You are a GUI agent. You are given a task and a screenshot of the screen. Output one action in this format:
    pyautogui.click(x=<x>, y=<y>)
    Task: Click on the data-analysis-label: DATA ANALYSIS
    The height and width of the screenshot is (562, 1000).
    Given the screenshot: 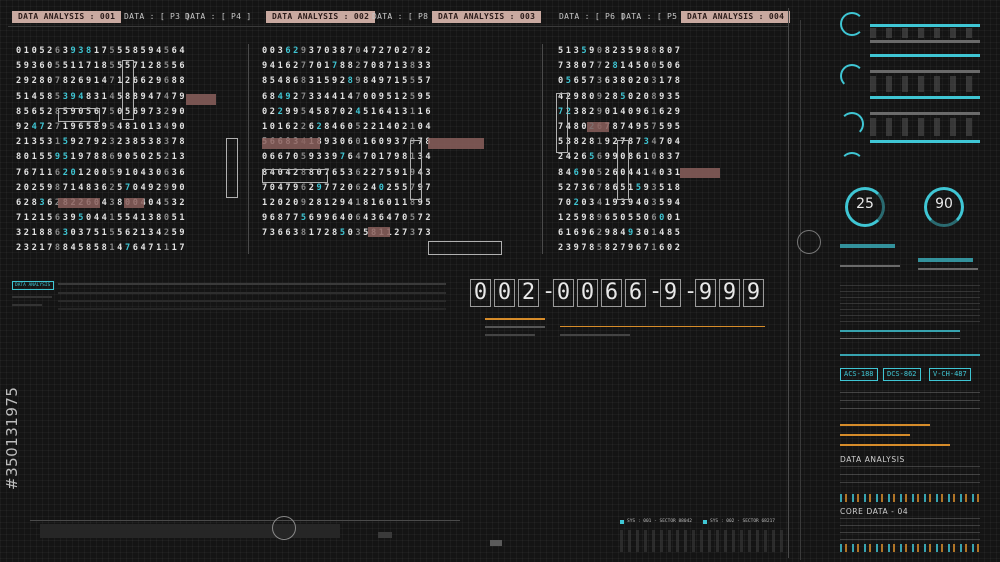 What is the action you would take?
    pyautogui.click(x=872, y=459)
    